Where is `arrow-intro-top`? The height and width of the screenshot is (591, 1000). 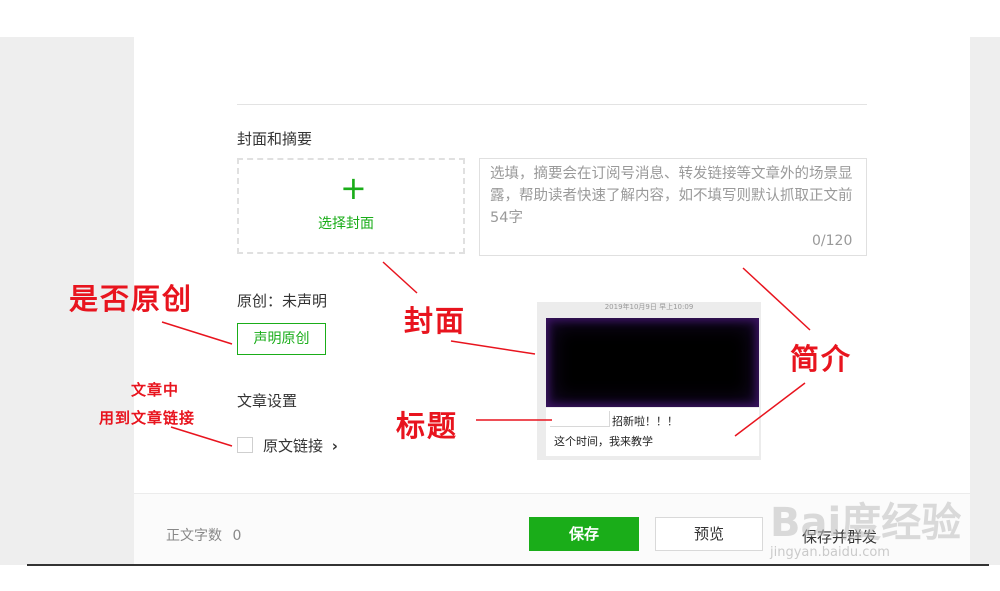
arrow-intro-top is located at coordinates (776, 299).